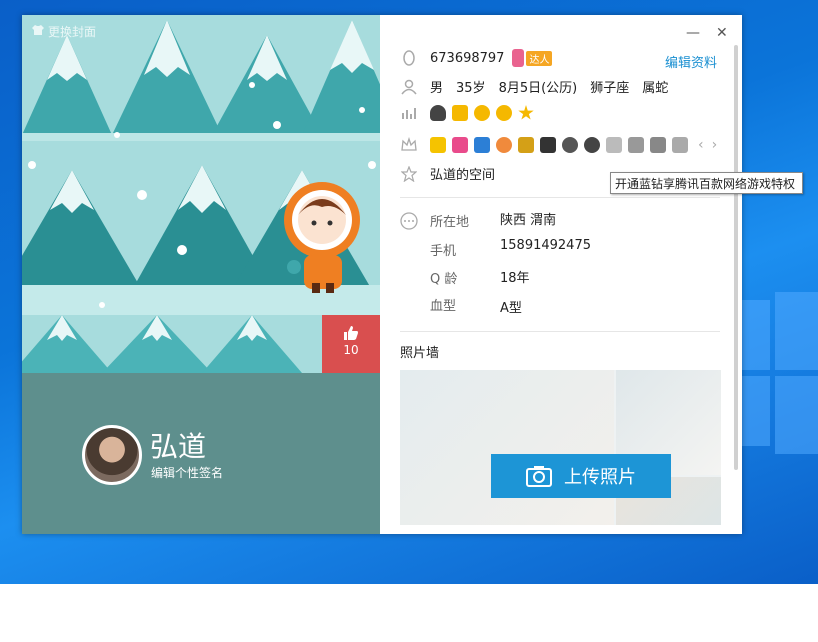 This screenshot has height=642, width=818. Describe the element at coordinates (437, 88) in the screenshot. I see `gender: 男` at that location.